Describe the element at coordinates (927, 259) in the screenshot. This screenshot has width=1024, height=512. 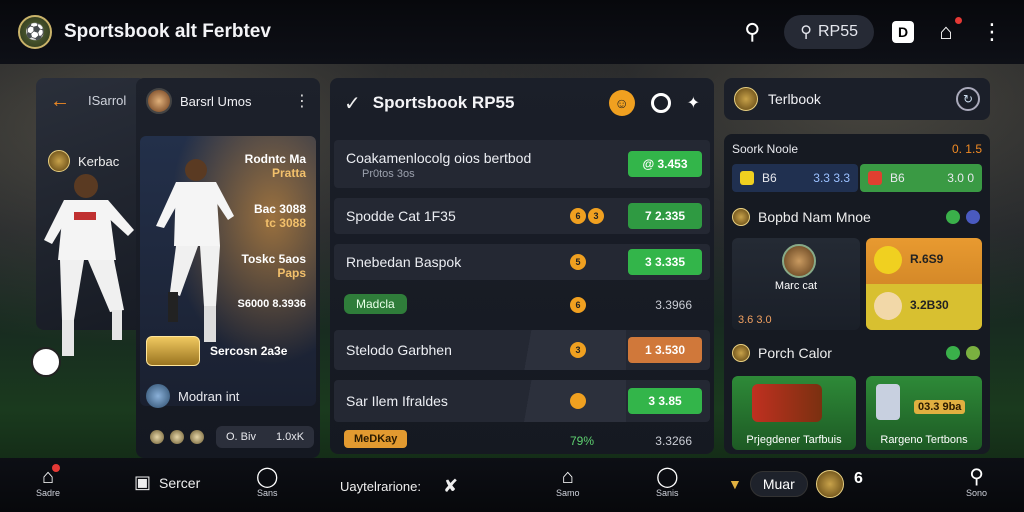
I see `tile-2-top: R.6S9` at that location.